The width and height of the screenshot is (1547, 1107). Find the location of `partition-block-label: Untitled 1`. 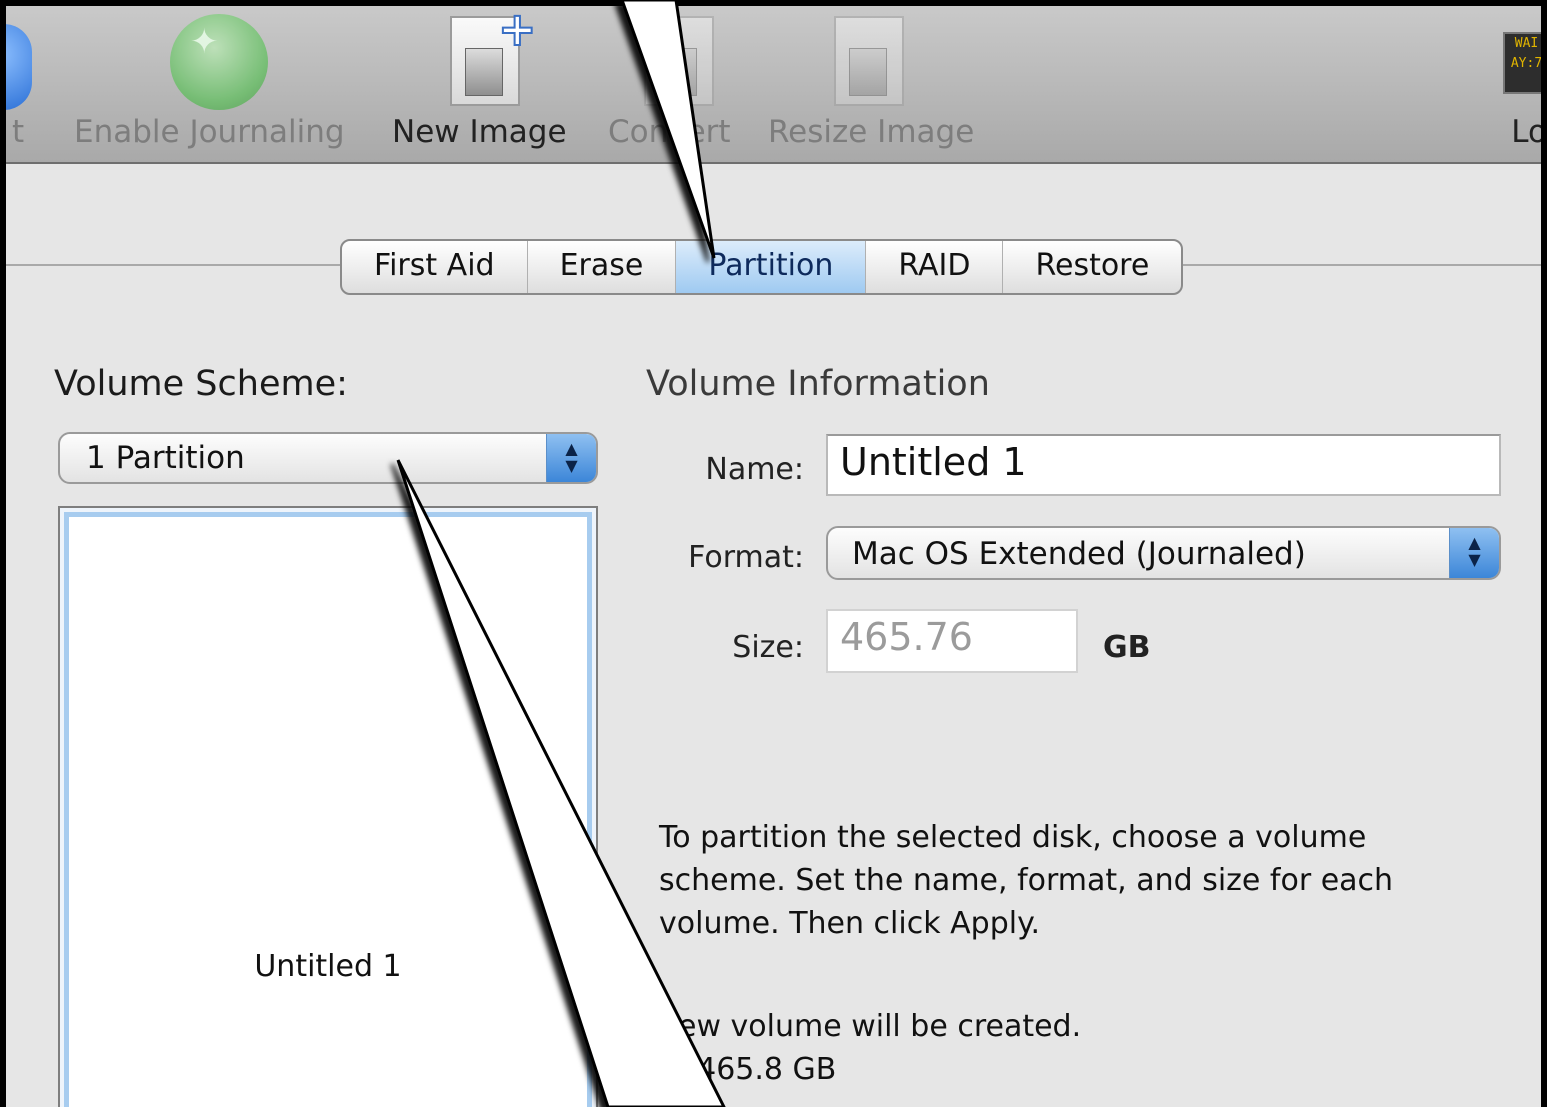

partition-block-label: Untitled 1 is located at coordinates (328, 966).